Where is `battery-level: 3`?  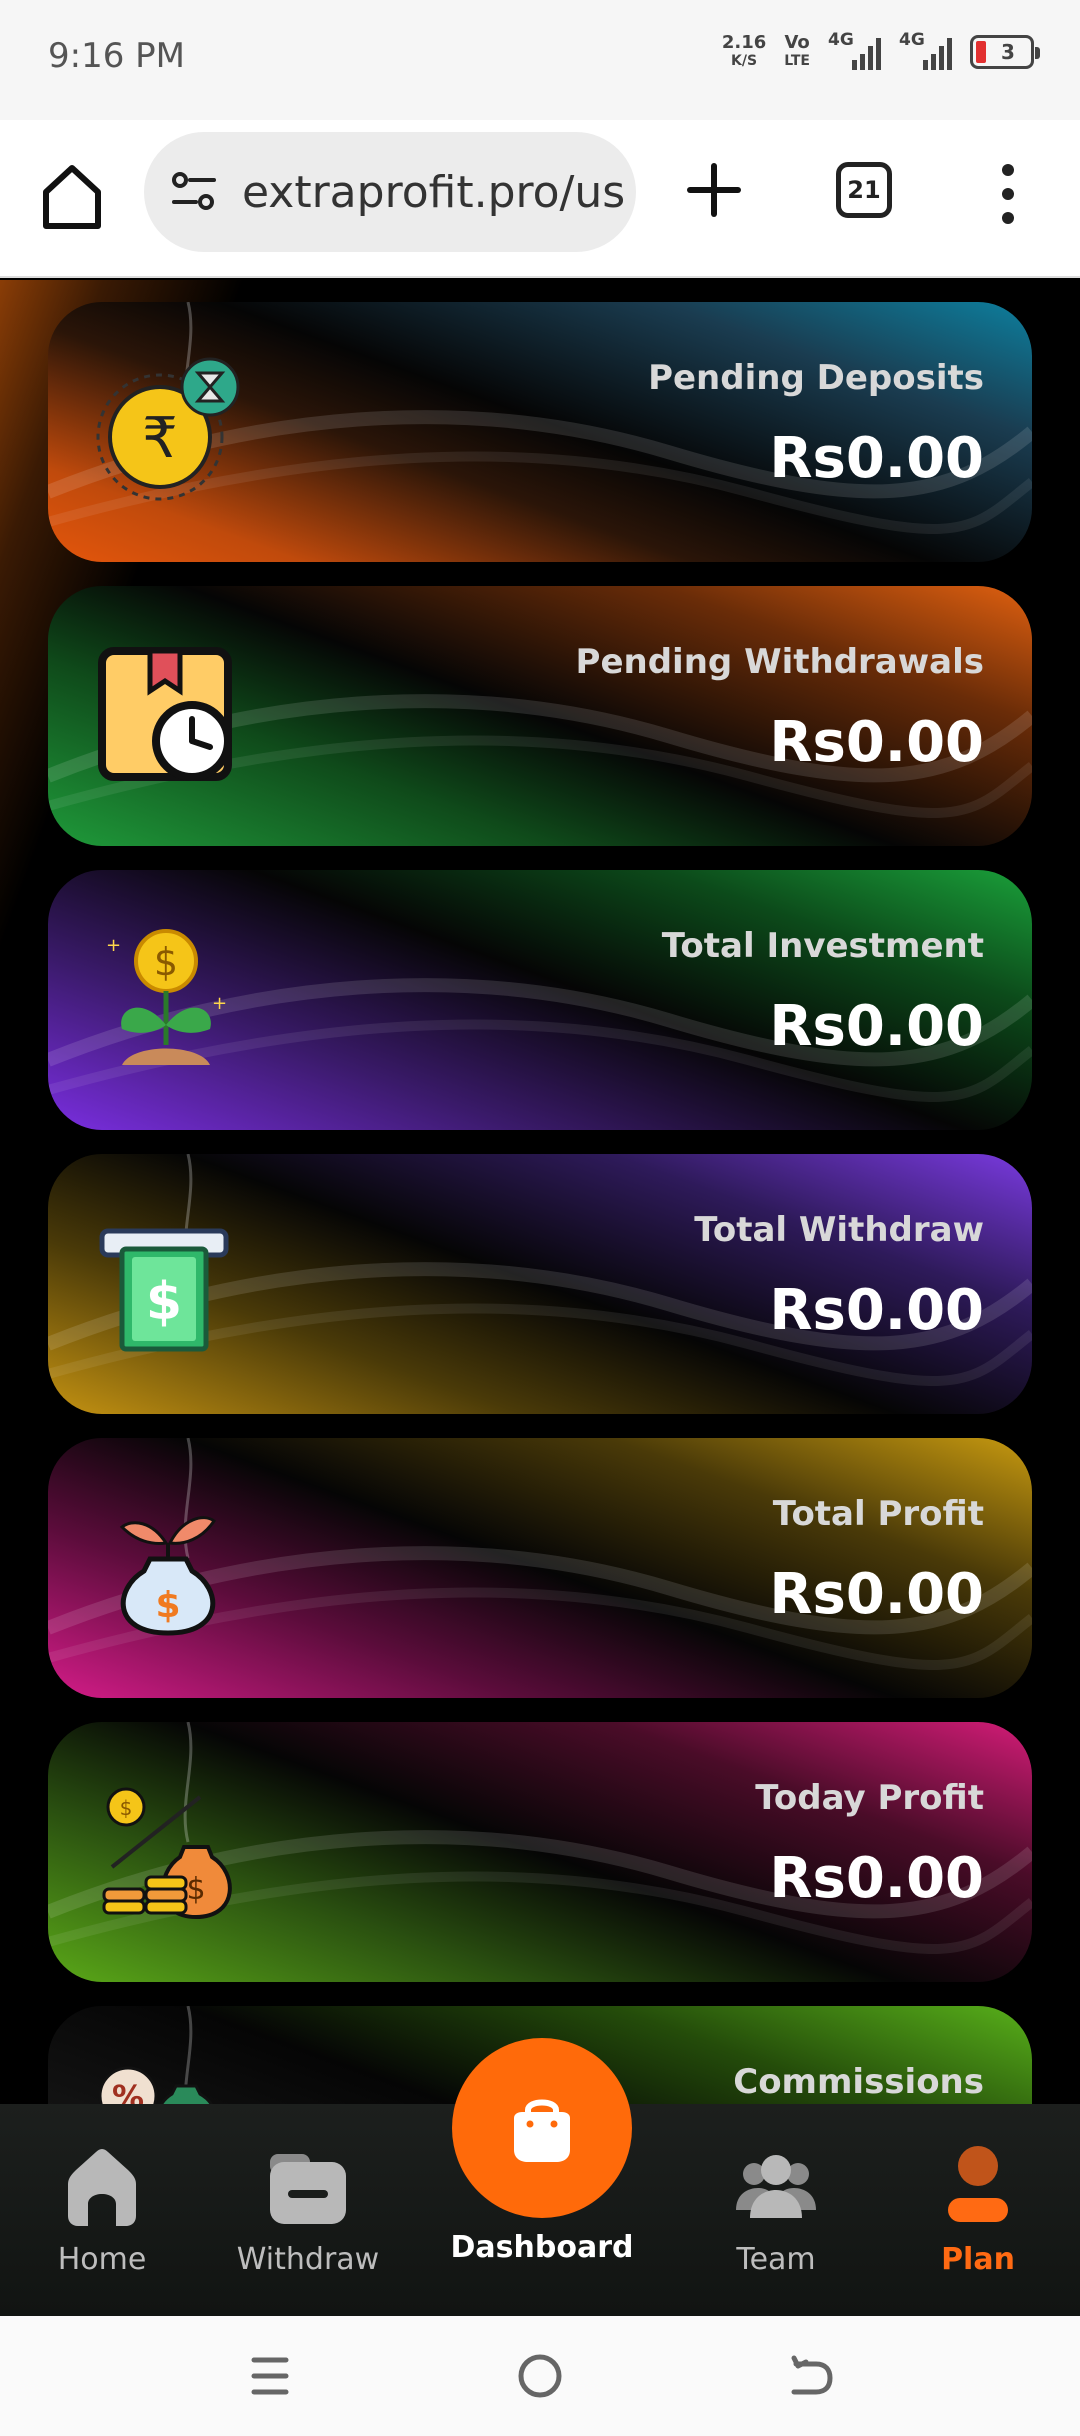 battery-level: 3 is located at coordinates (1008, 52).